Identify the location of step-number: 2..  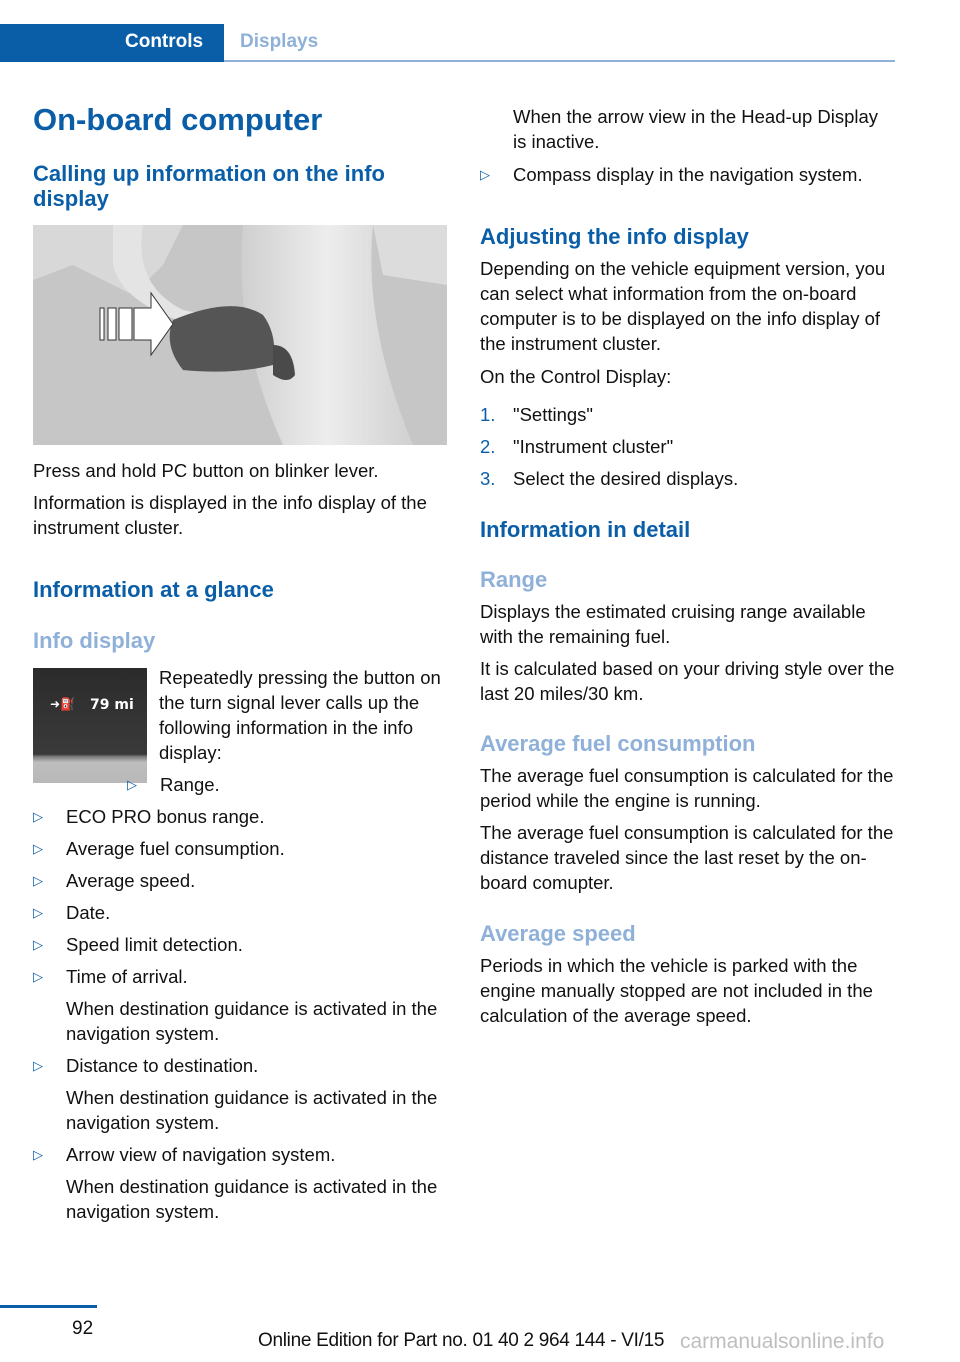
(488, 446).